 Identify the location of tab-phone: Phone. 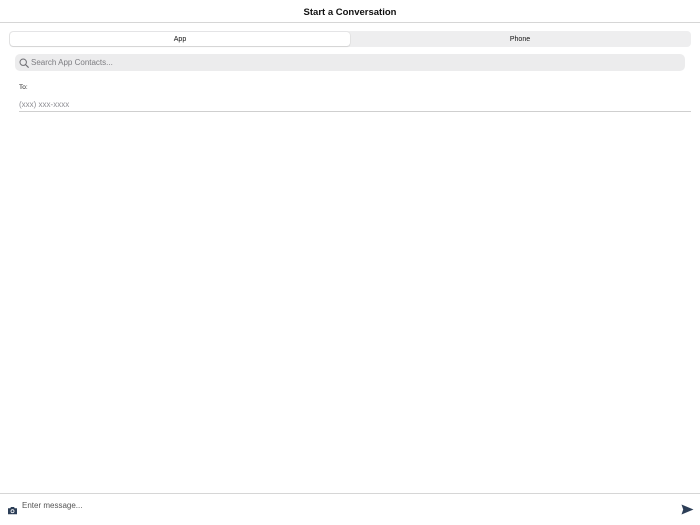
(520, 39).